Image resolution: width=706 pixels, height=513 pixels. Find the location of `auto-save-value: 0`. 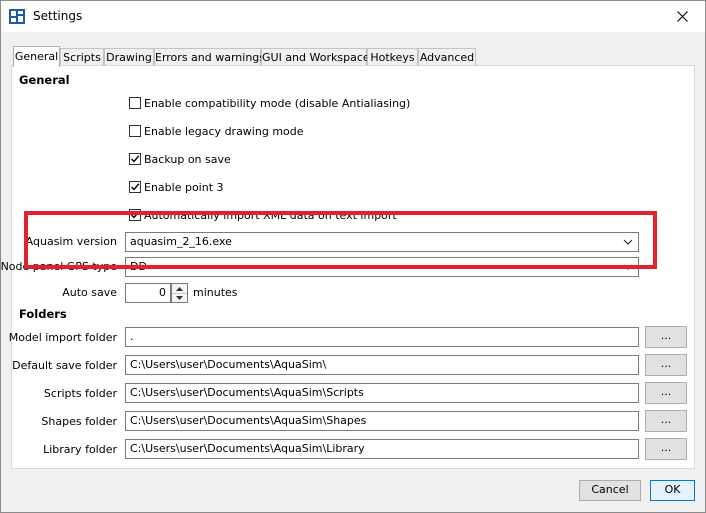

auto-save-value: 0 is located at coordinates (162, 292).